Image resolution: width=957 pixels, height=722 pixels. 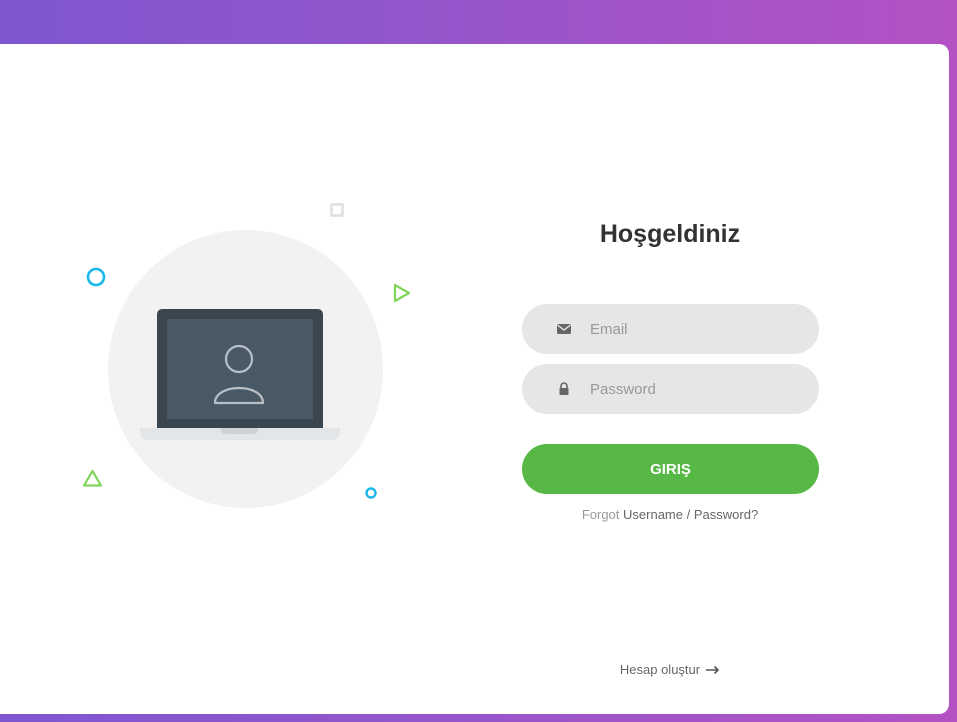 I want to click on forgot-password-link: Password?, so click(x=726, y=514).